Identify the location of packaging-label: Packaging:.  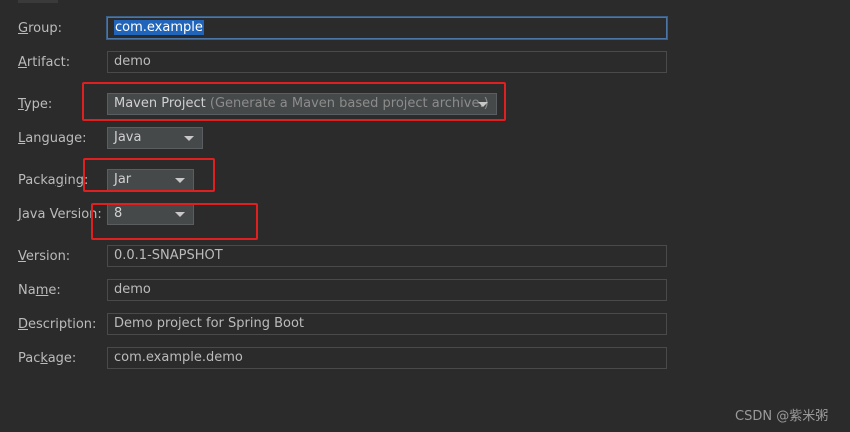
(53, 180).